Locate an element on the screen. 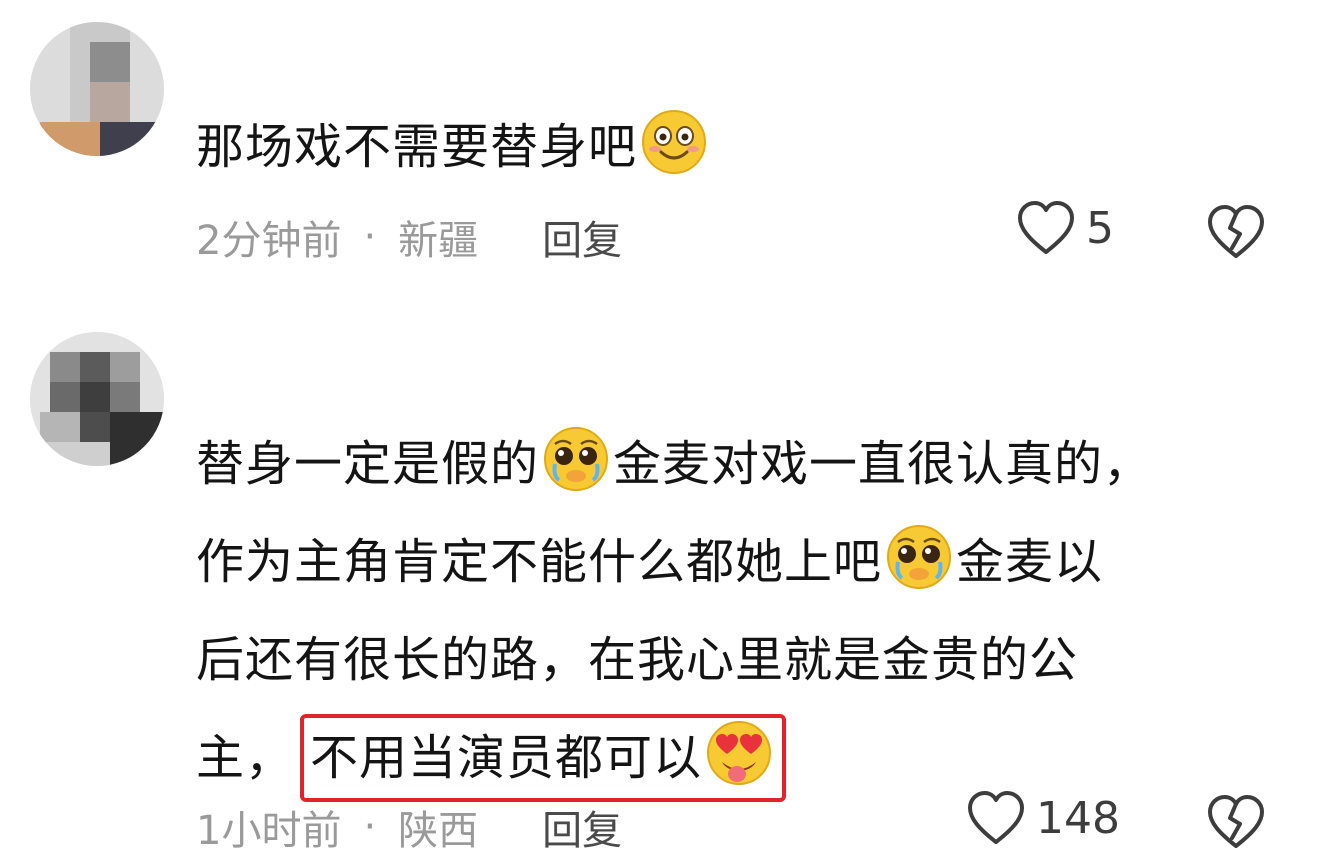 This screenshot has width=1328, height=856. heart-eyes-tongue-emoji-icon is located at coordinates (739, 753).